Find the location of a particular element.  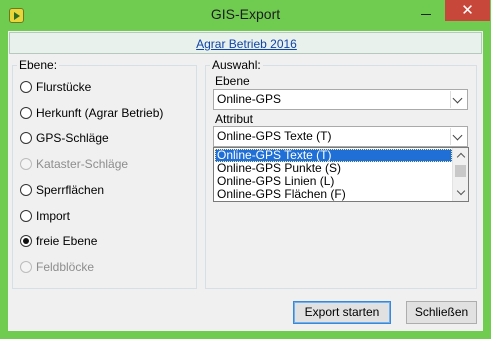

scroll-up-icon is located at coordinates (461, 156).